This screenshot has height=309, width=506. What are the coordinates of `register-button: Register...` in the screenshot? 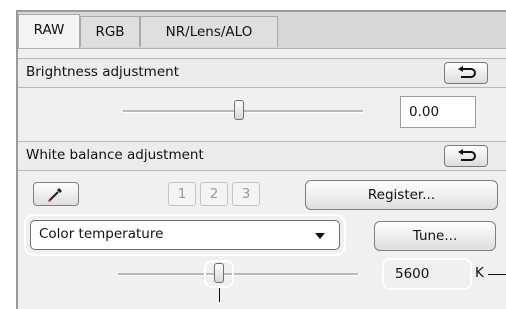 It's located at (401, 195).